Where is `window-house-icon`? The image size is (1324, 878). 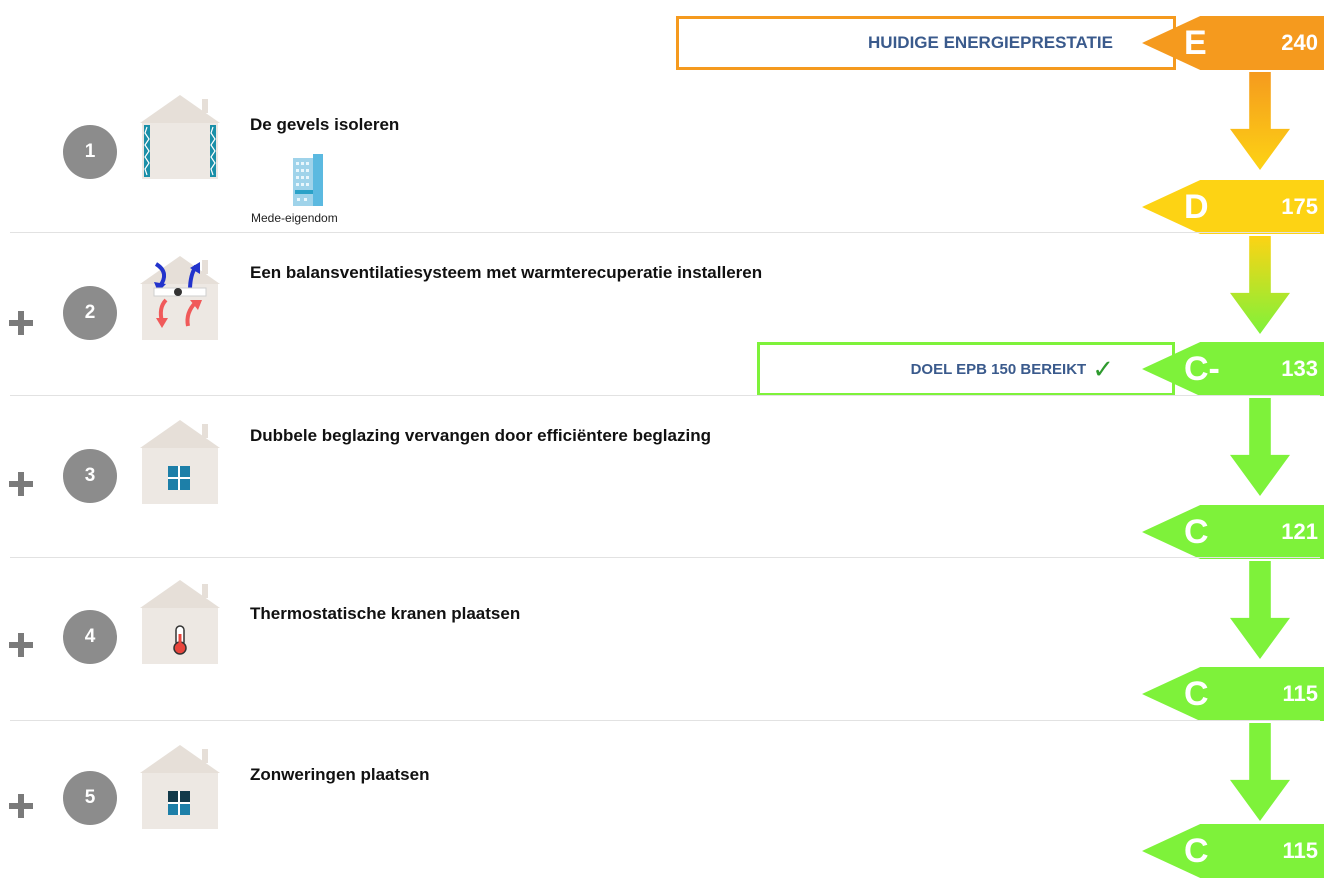
window-house-icon is located at coordinates (180, 462).